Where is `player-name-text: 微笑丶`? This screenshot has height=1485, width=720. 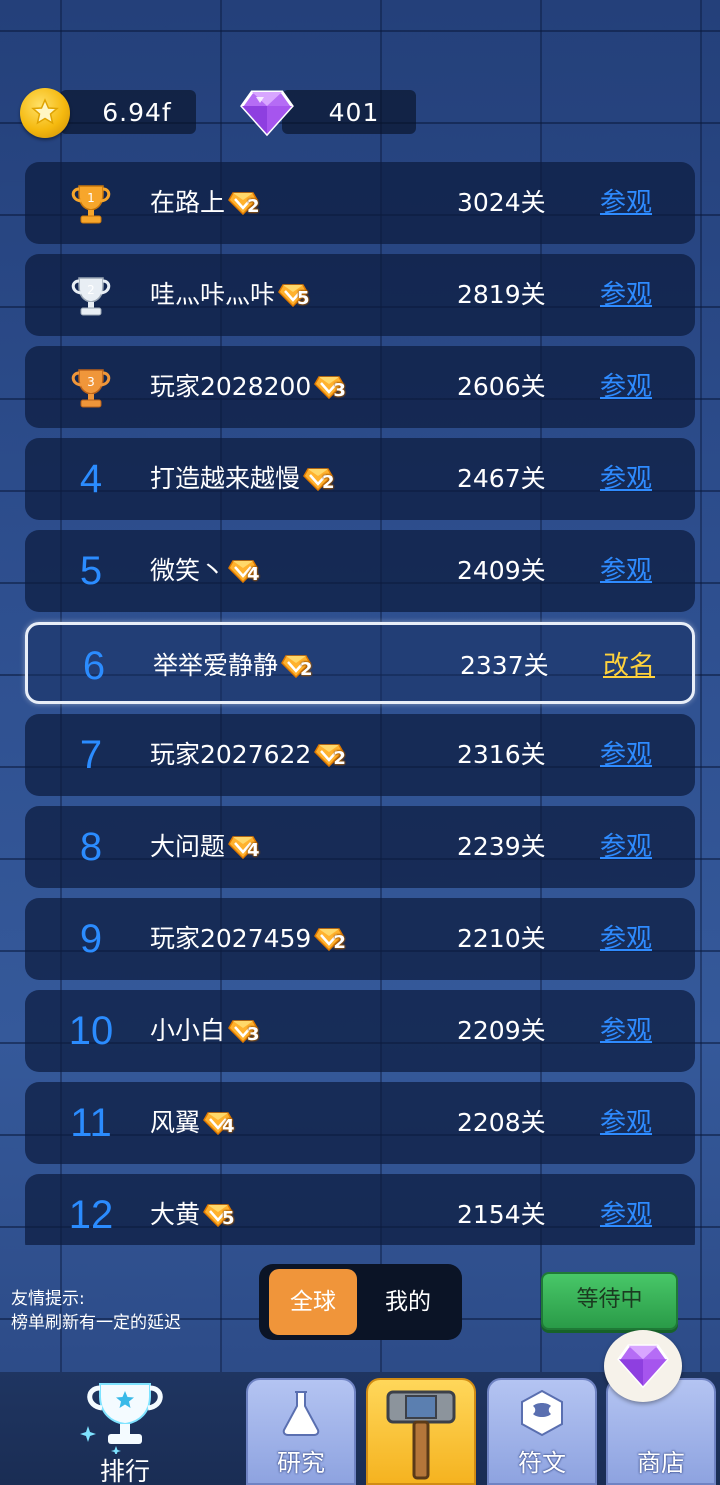
player-name-text: 微笑丶 is located at coordinates (188, 570).